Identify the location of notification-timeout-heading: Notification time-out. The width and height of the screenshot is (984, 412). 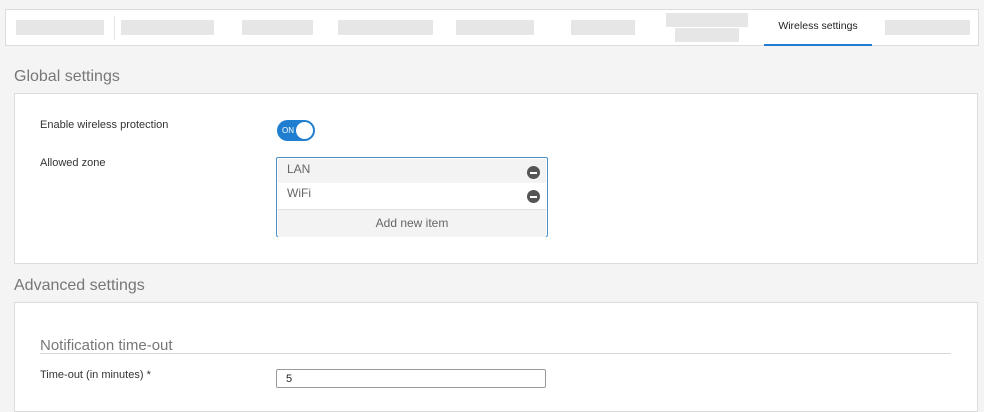
(106, 345).